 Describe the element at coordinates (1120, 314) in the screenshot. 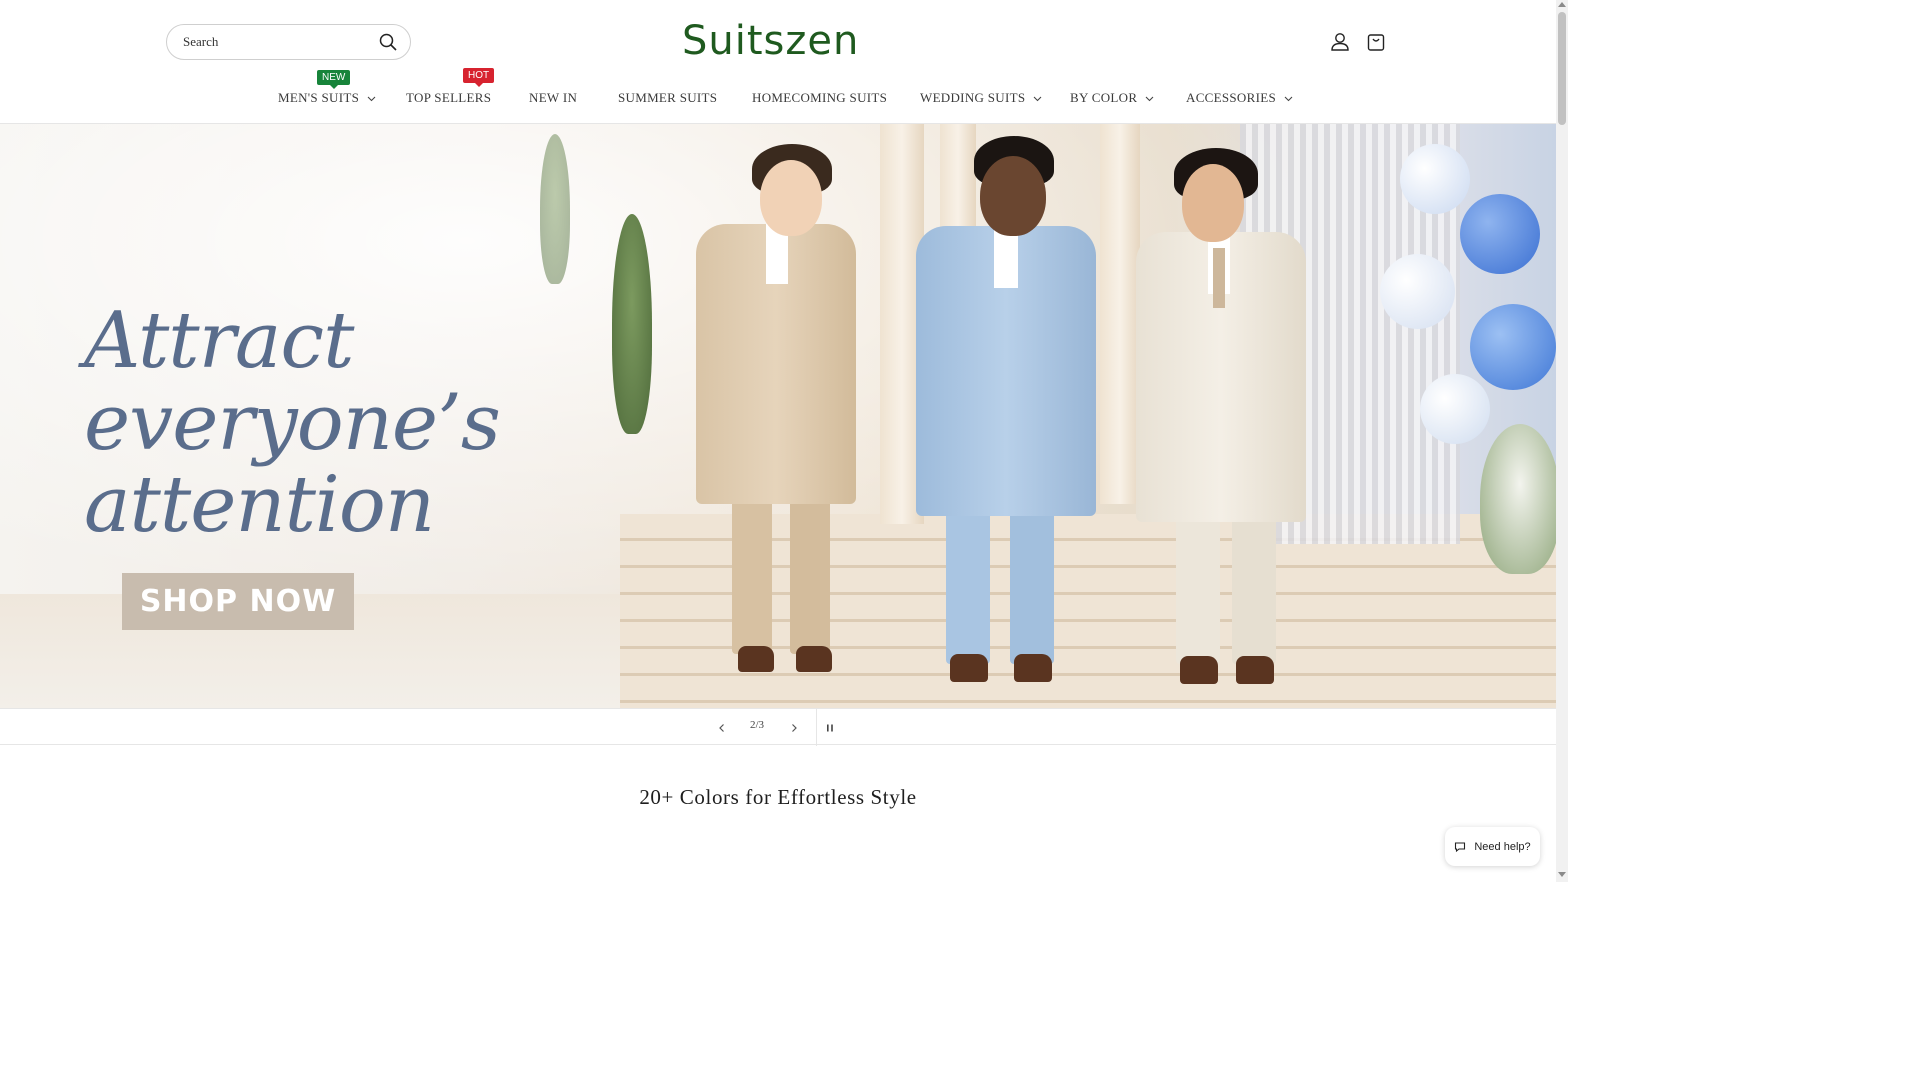

I see `hero-column` at that location.